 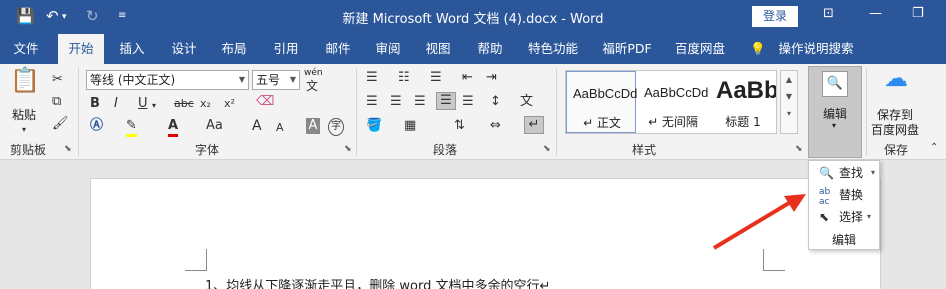 I want to click on ribbon-display-options-icon: ⊡, so click(x=828, y=13).